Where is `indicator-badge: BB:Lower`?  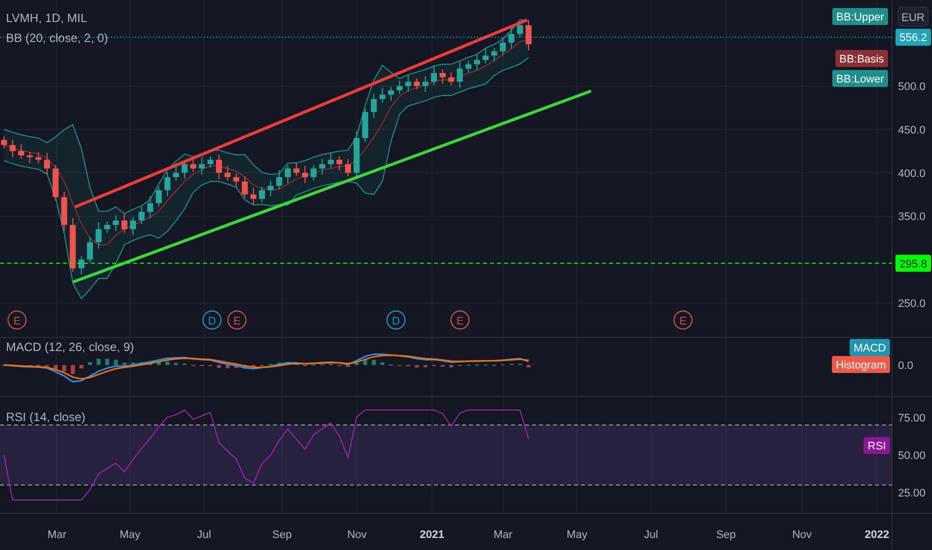 indicator-badge: BB:Lower is located at coordinates (860, 78).